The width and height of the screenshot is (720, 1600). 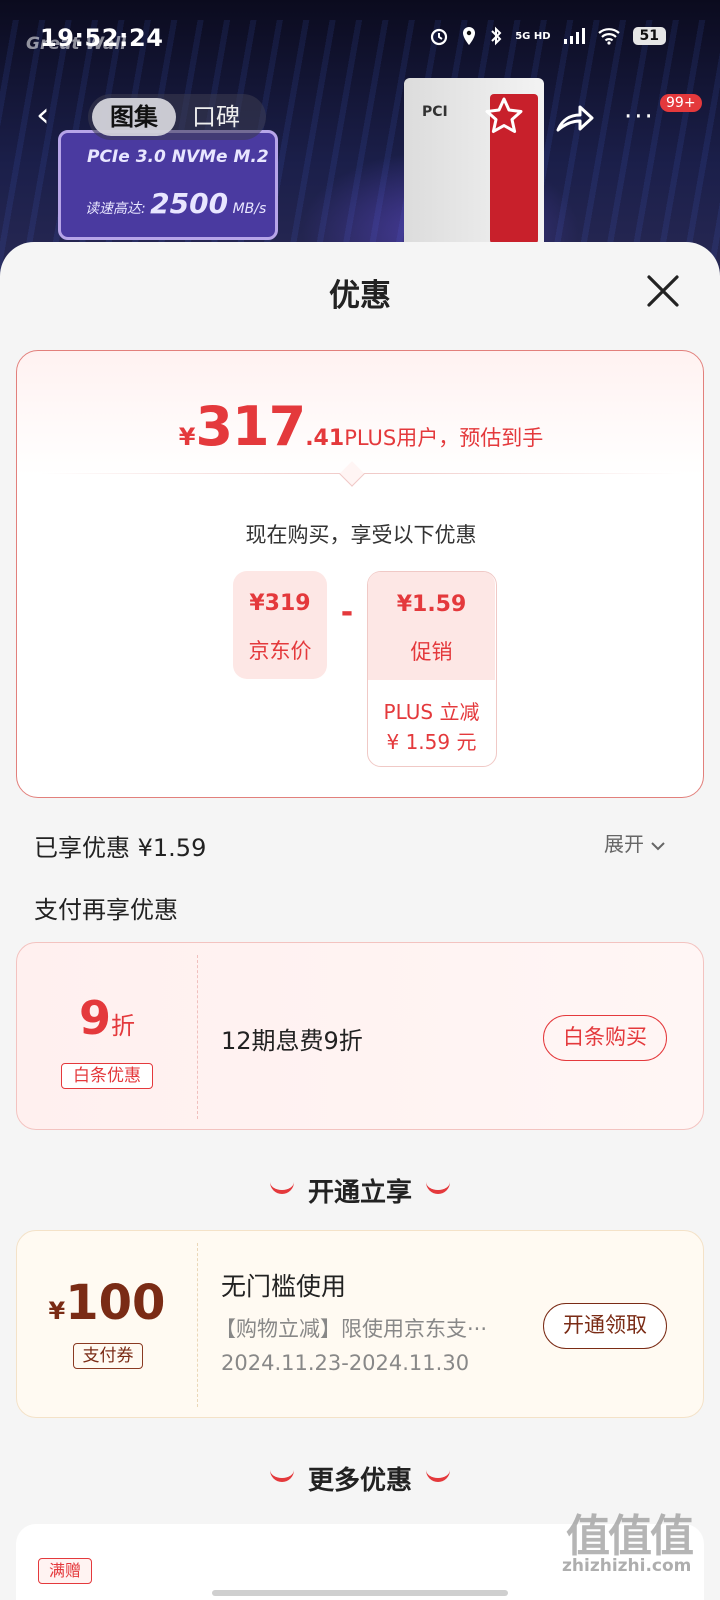 I want to click on status-icons: 5G HD 51, so click(x=547, y=36).